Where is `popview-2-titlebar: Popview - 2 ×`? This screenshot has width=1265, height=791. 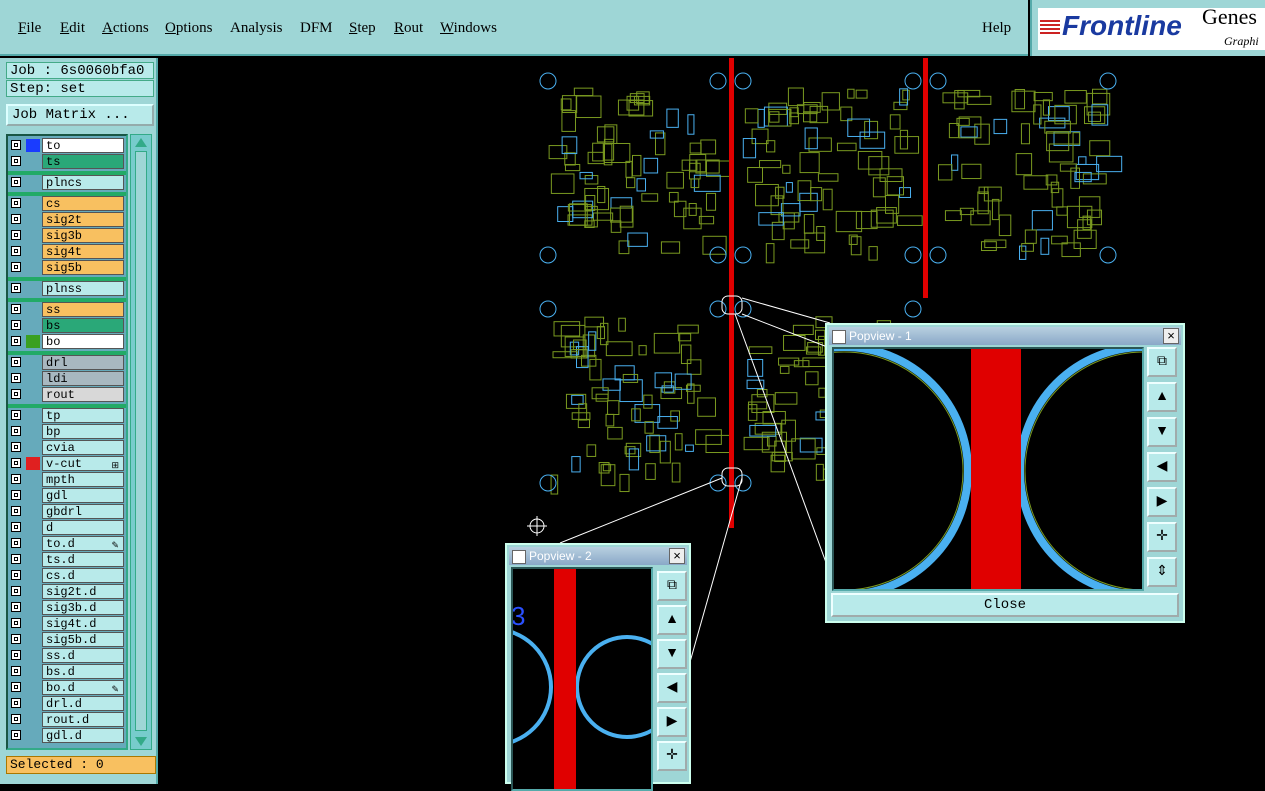
popview-2-titlebar: Popview - 2 × is located at coordinates (598, 556).